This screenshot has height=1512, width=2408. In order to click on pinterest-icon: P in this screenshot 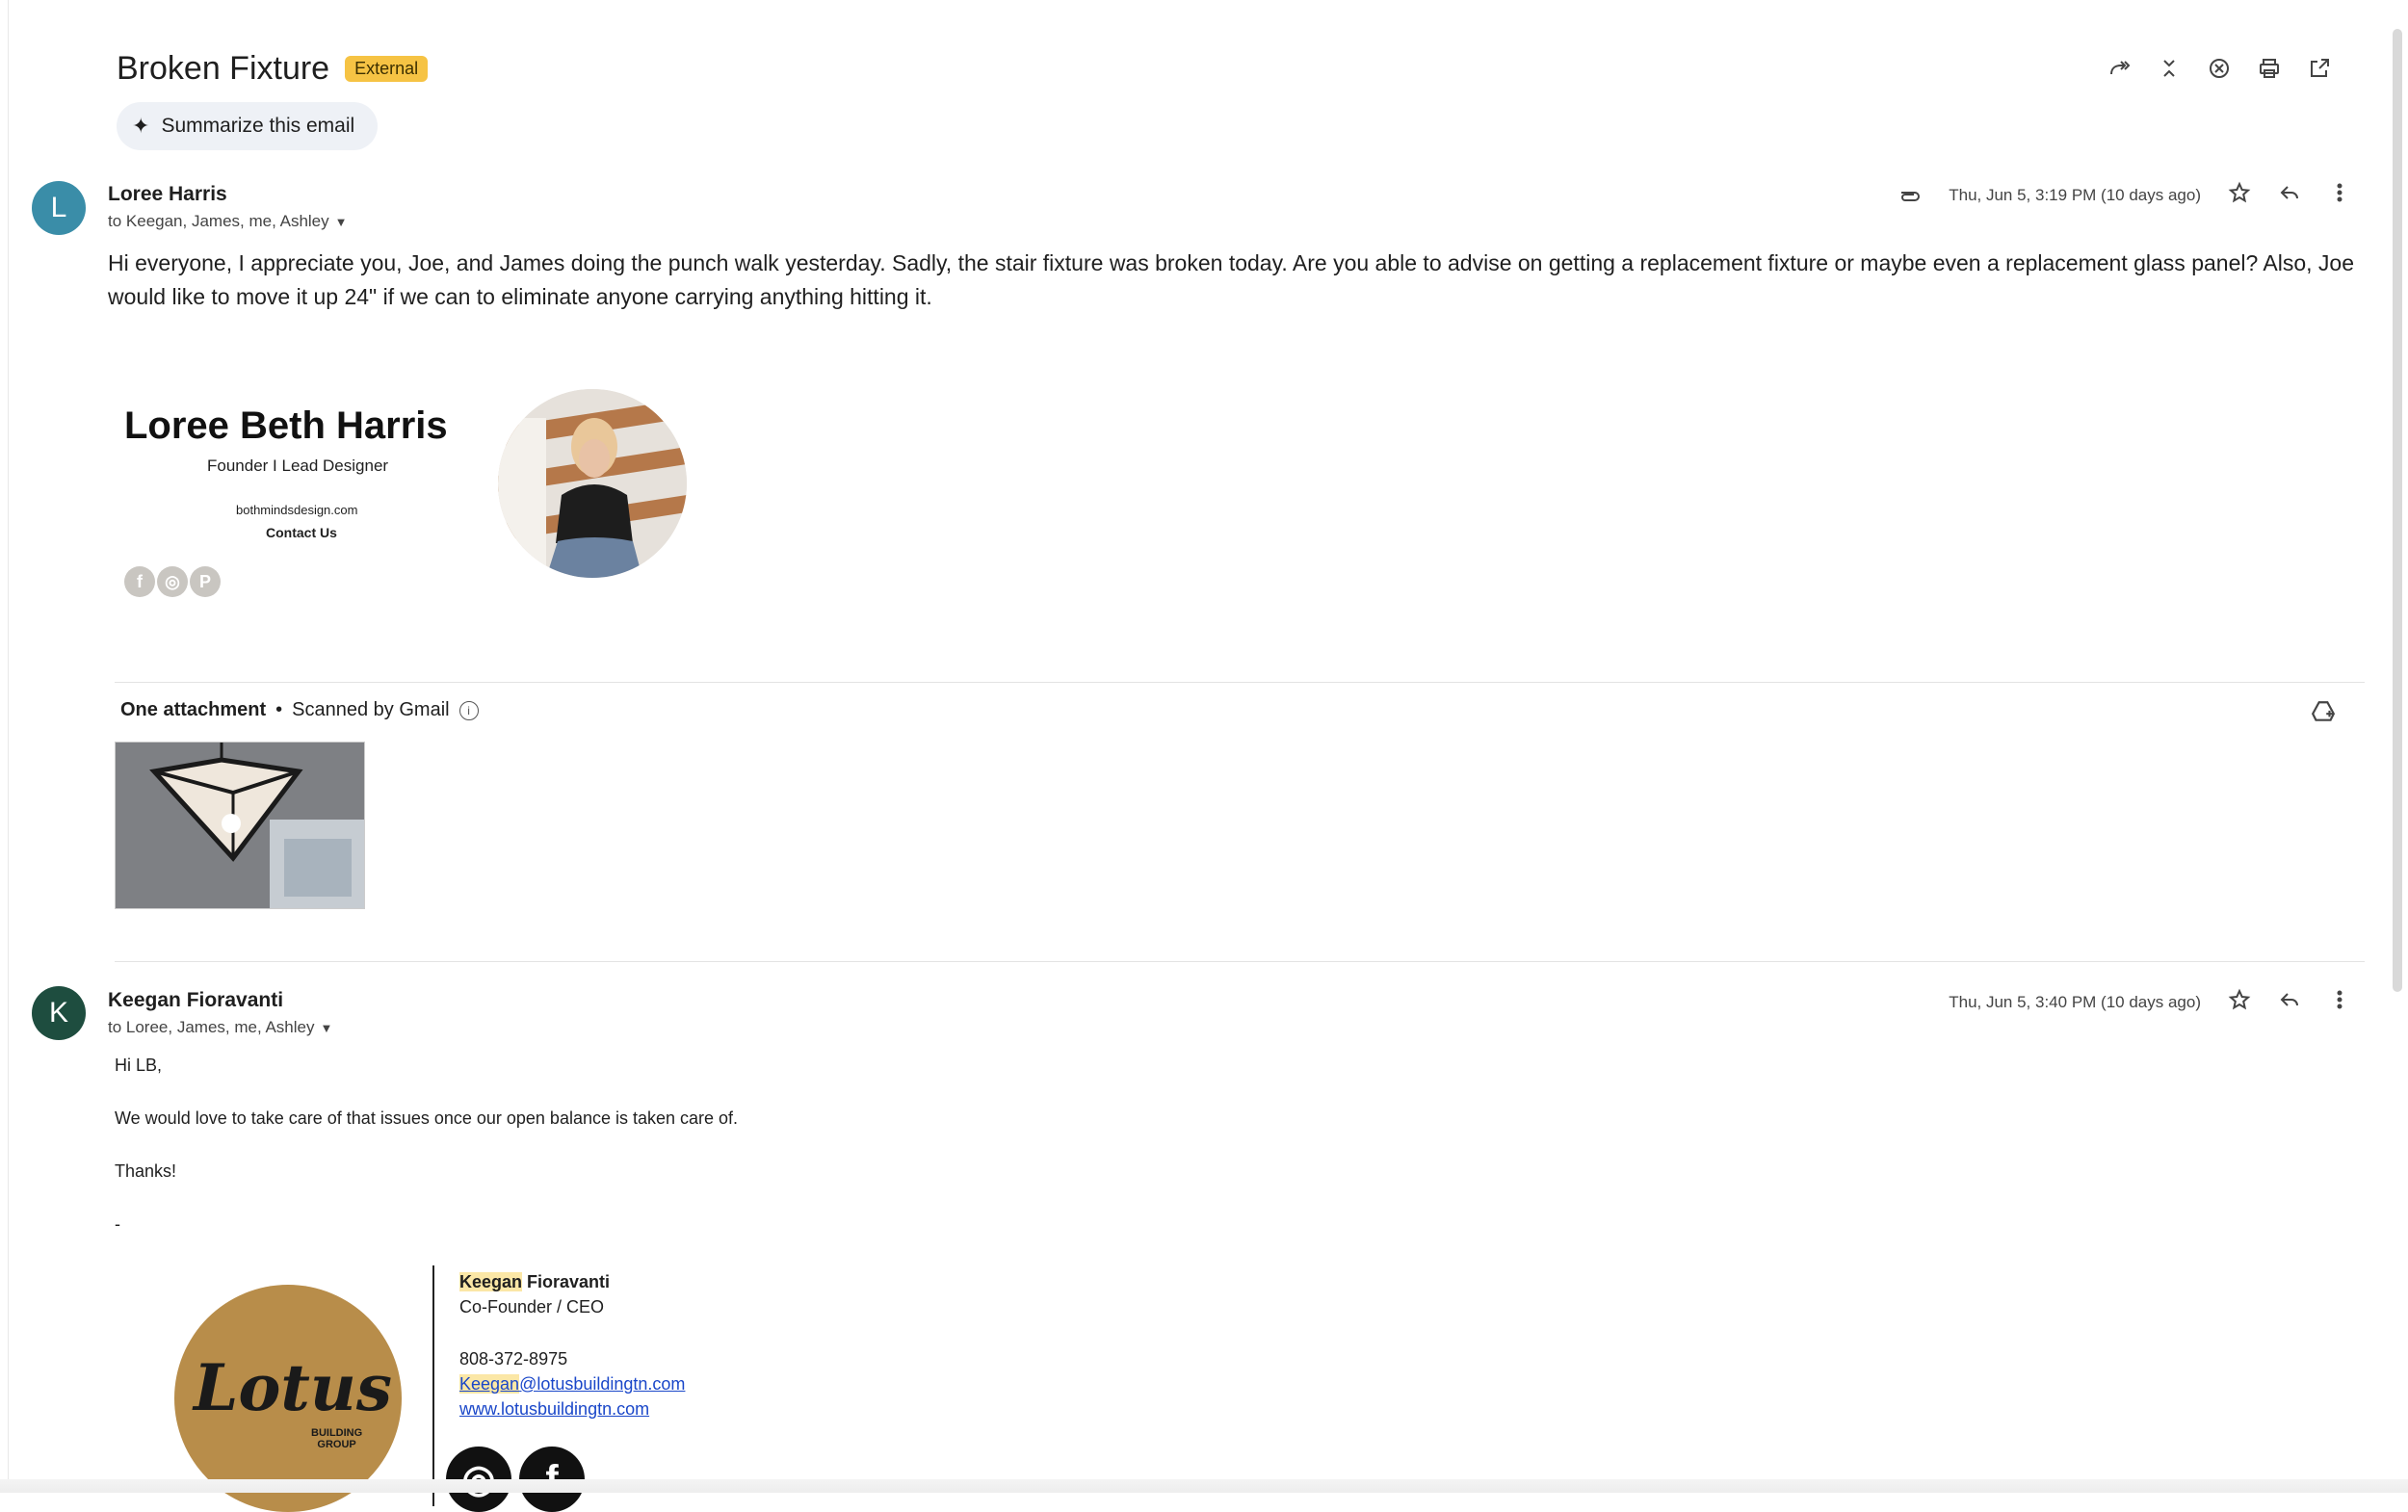, I will do `click(205, 581)`.